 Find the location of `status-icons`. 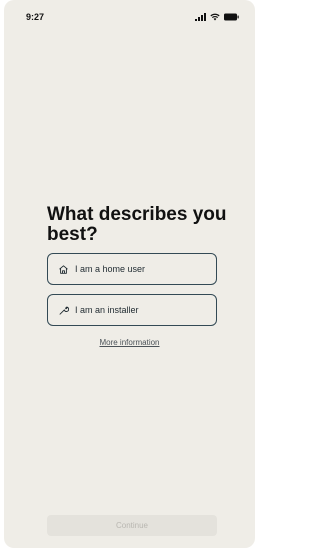

status-icons is located at coordinates (217, 17).